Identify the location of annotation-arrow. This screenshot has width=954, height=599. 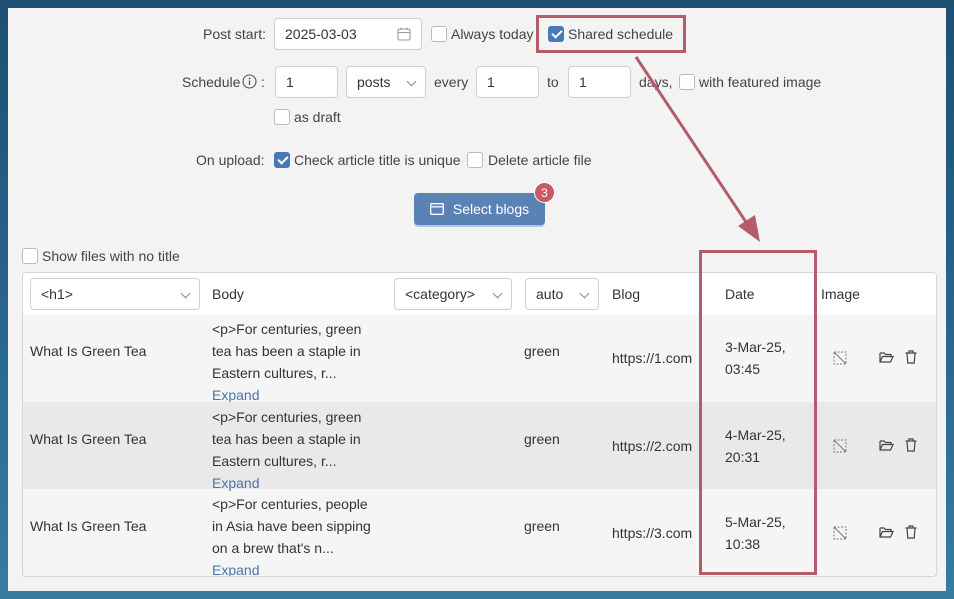
(697, 149).